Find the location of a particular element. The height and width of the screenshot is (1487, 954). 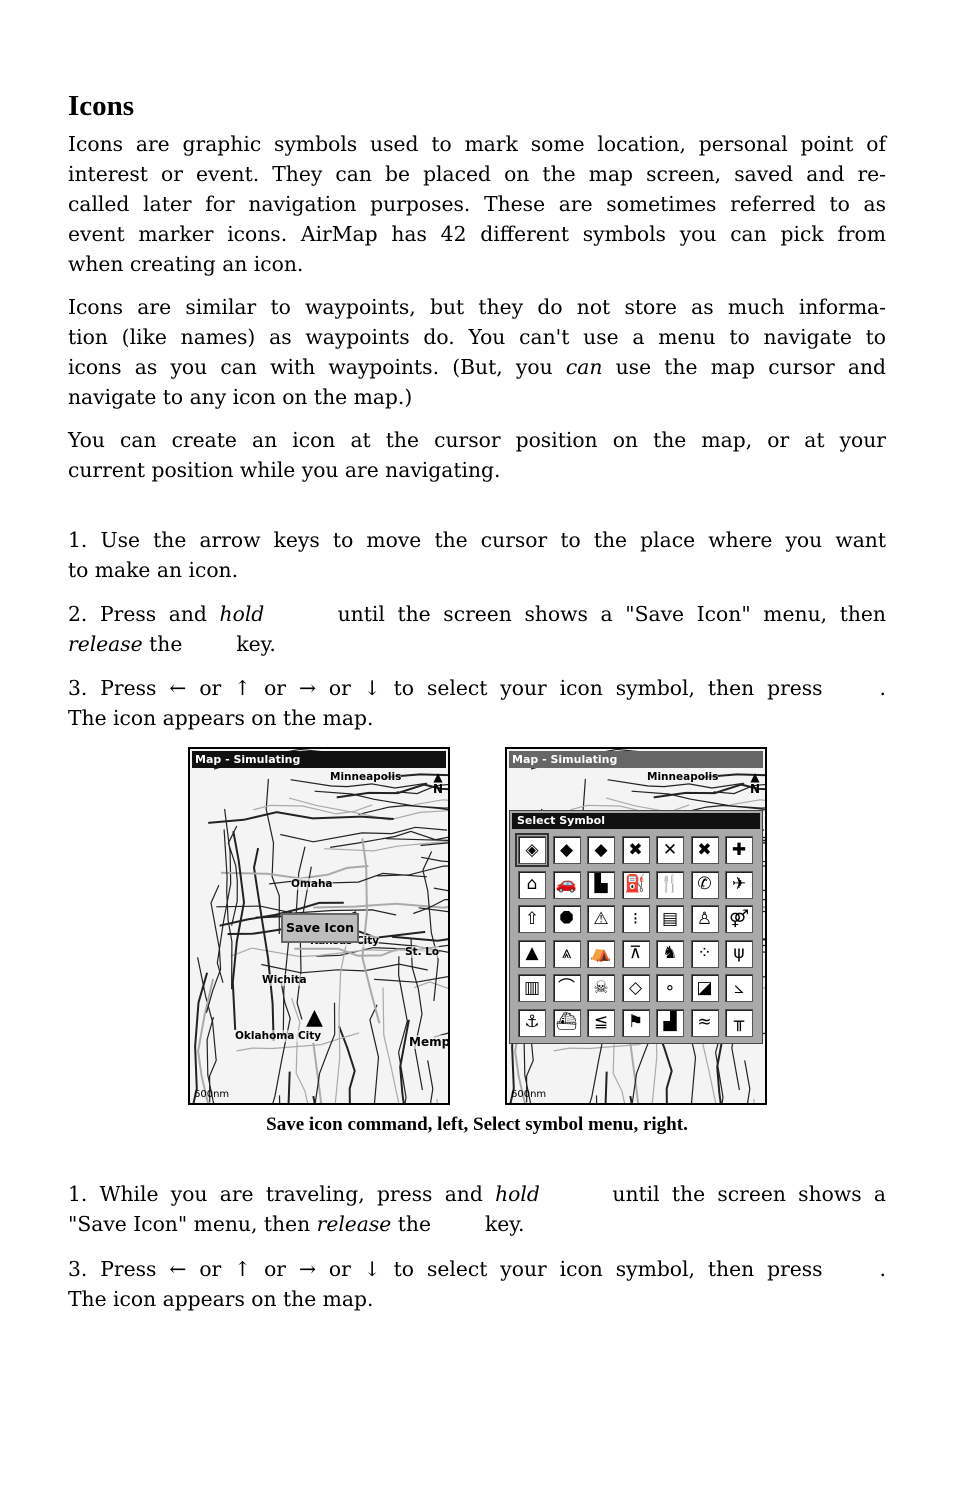

text: the is located at coordinates (411, 1224).